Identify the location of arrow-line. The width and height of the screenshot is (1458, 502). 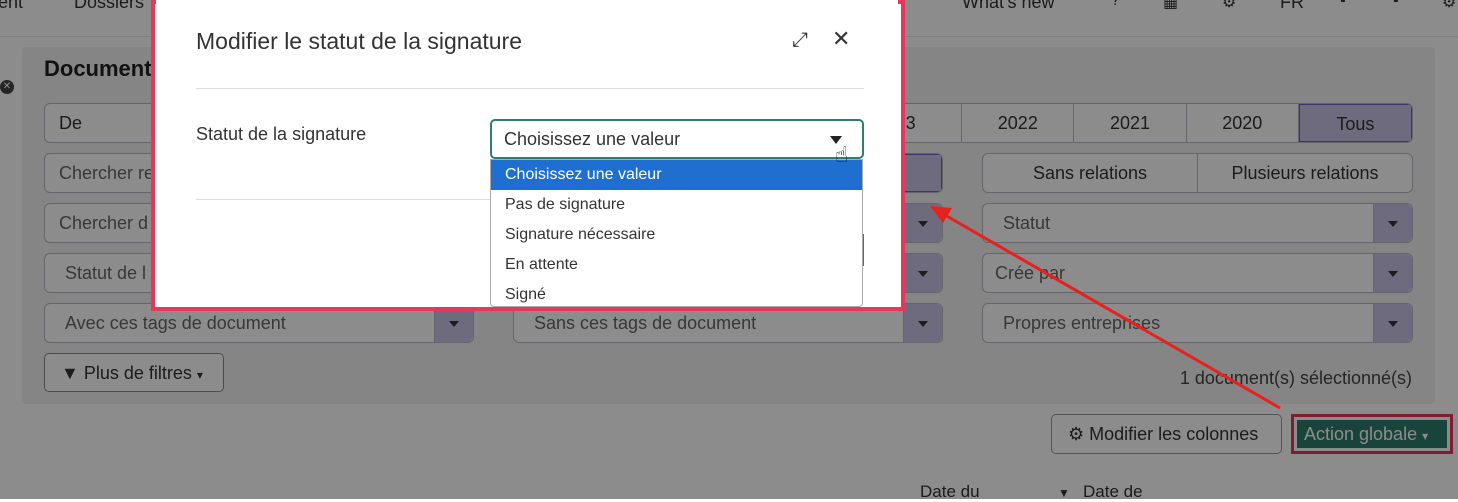
(1112, 311).